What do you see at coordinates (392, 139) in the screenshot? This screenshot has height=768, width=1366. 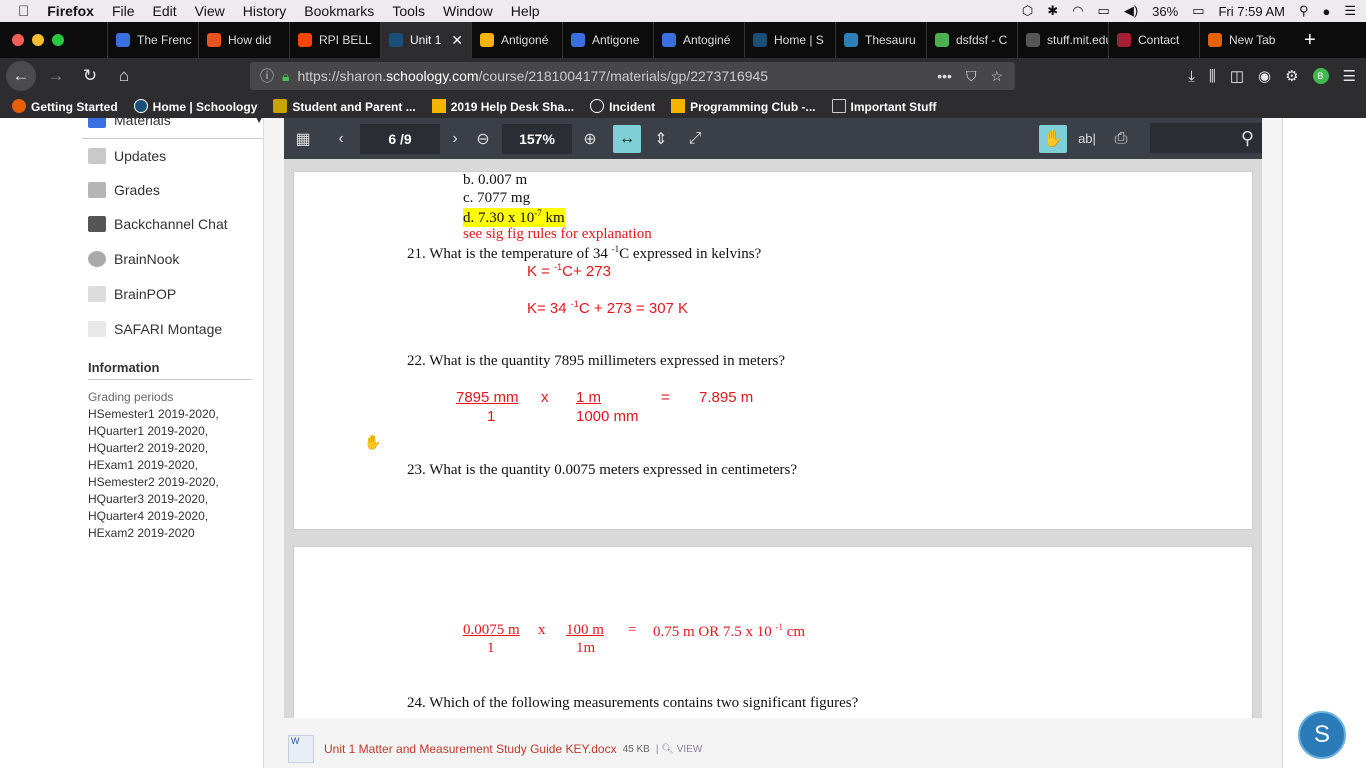 I see `page-number-input: 6` at bounding box center [392, 139].